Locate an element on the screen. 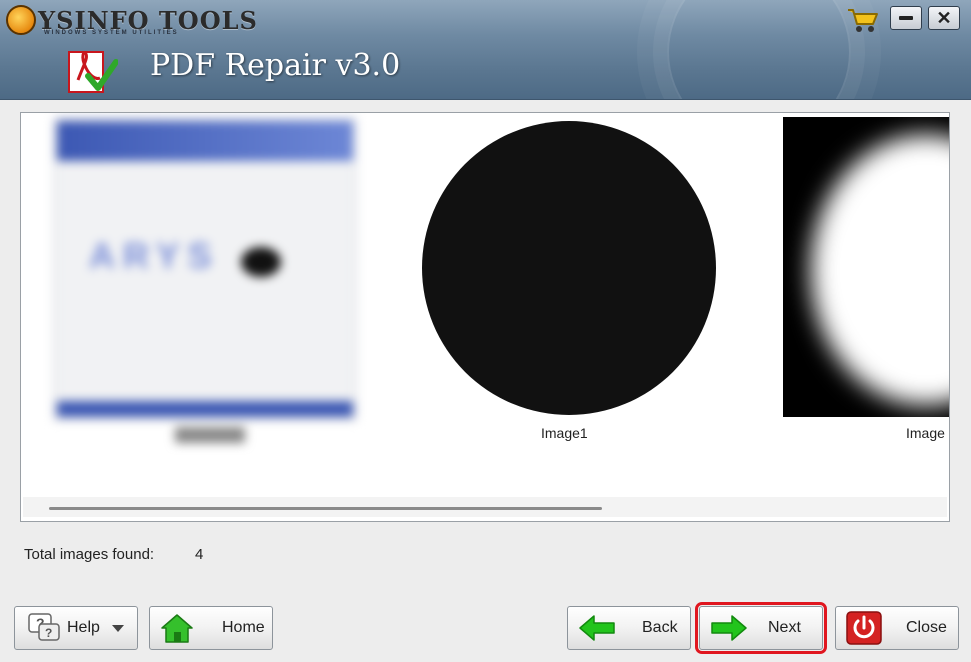 The width and height of the screenshot is (971, 662). image-label-1: Image1 is located at coordinates (564, 433).